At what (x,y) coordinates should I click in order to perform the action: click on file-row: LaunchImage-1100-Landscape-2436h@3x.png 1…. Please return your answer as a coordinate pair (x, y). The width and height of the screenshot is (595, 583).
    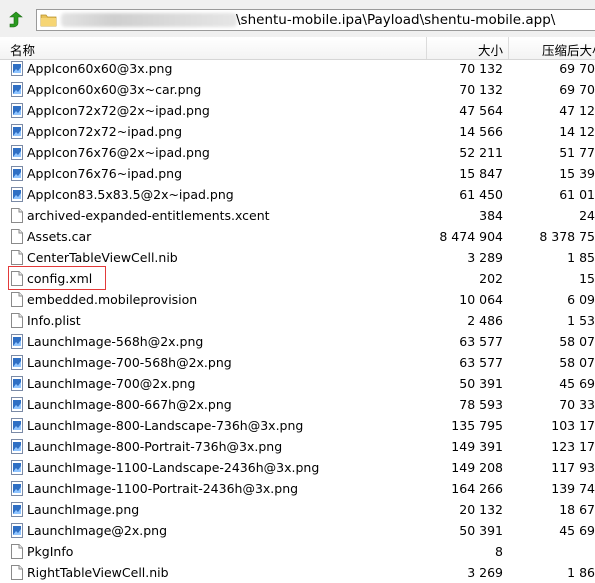
    Looking at the image, I should click on (297, 467).